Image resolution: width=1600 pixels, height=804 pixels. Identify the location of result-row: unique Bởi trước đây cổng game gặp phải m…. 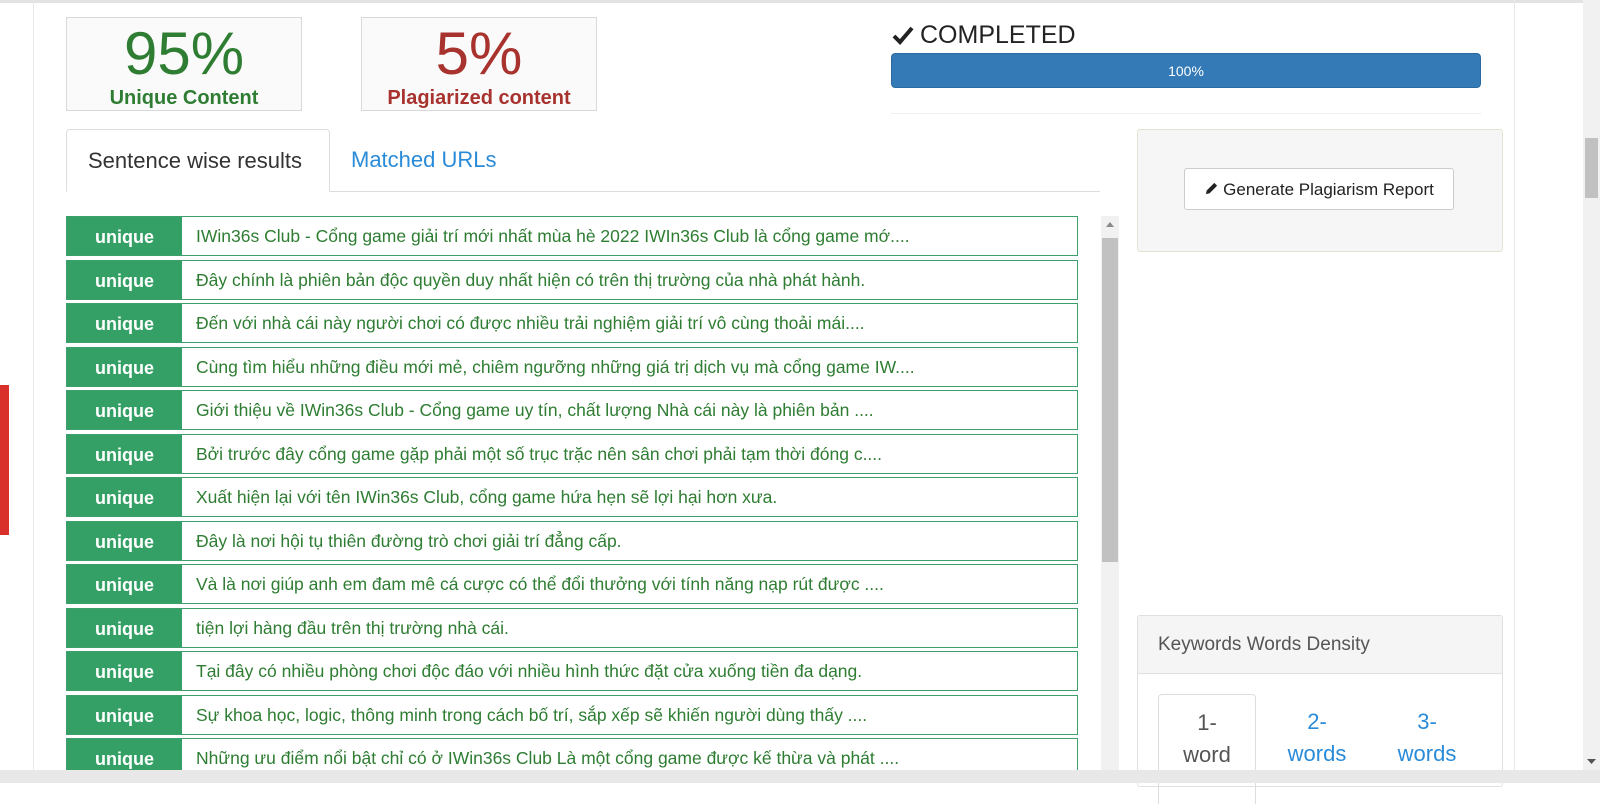
(572, 453).